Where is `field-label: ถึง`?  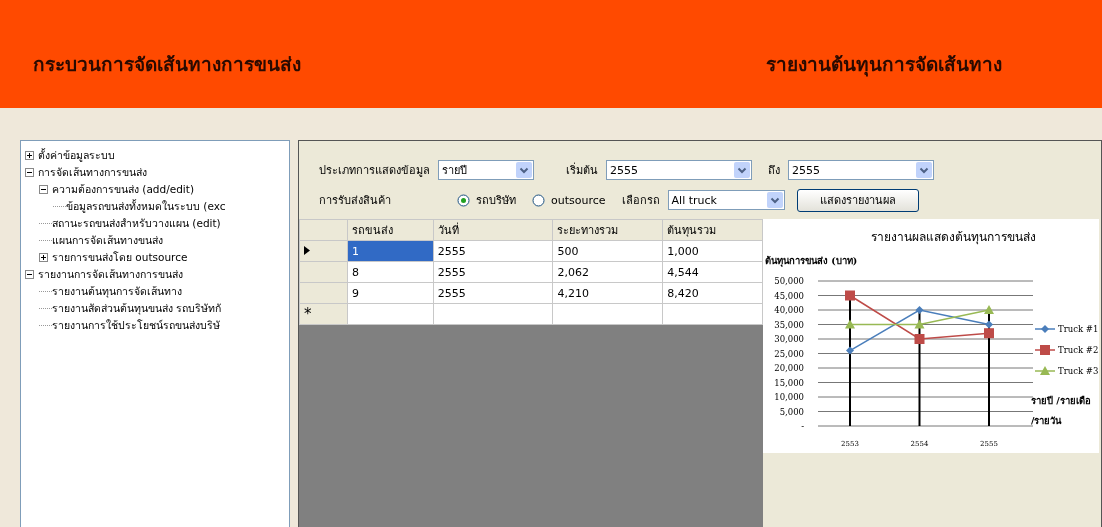
field-label: ถึง is located at coordinates (774, 171).